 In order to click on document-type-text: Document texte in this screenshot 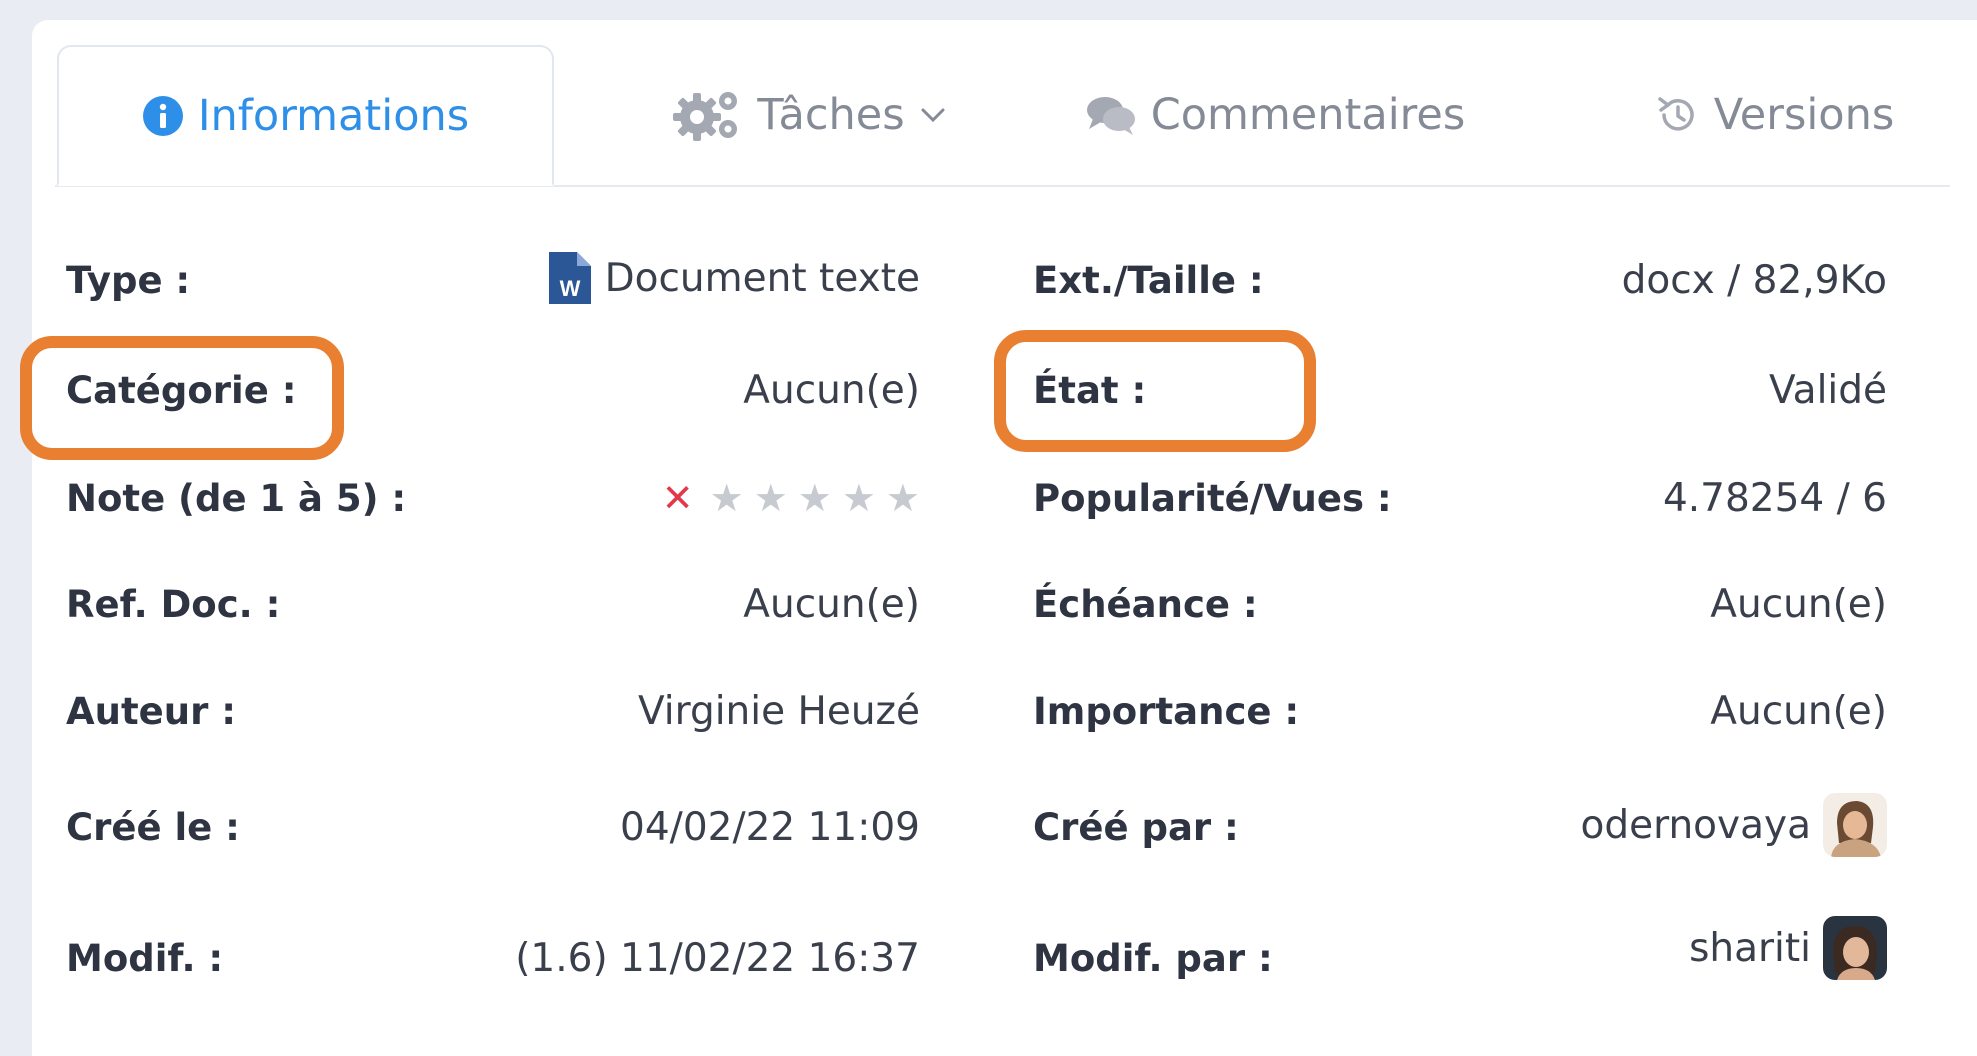, I will do `click(762, 278)`.